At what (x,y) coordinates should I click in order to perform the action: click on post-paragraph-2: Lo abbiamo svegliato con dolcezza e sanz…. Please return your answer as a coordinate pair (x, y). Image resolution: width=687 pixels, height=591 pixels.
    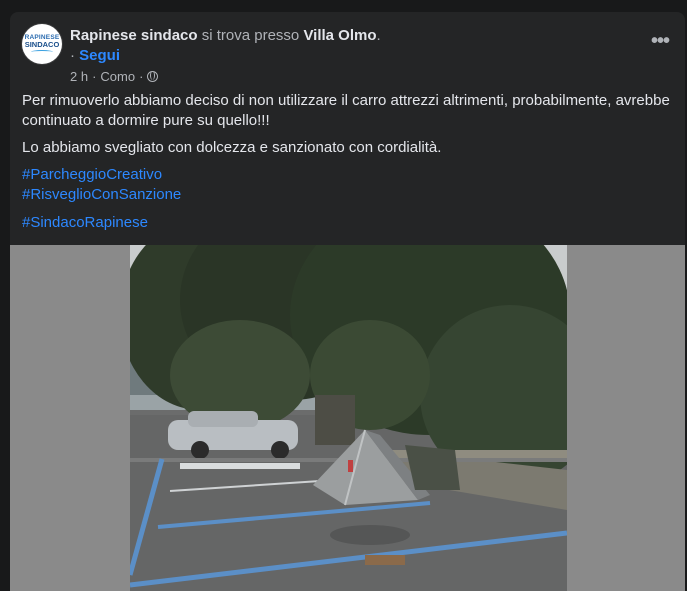
    Looking at the image, I should click on (232, 147).